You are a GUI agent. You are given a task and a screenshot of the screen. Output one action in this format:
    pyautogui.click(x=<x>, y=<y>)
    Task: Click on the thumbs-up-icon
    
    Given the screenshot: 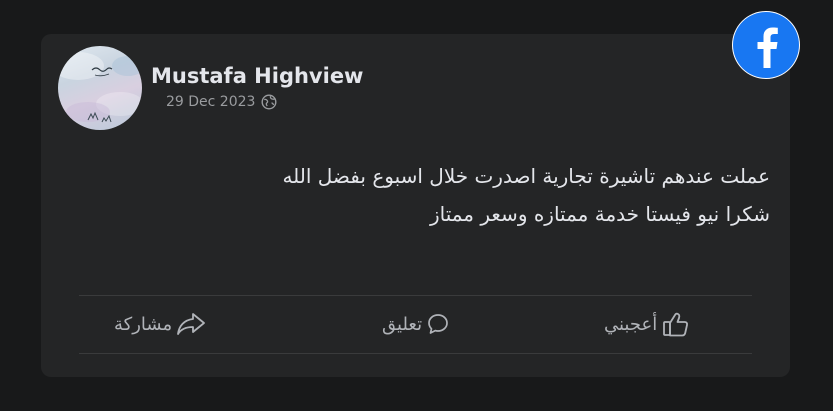 What is the action you would take?
    pyautogui.click(x=676, y=324)
    